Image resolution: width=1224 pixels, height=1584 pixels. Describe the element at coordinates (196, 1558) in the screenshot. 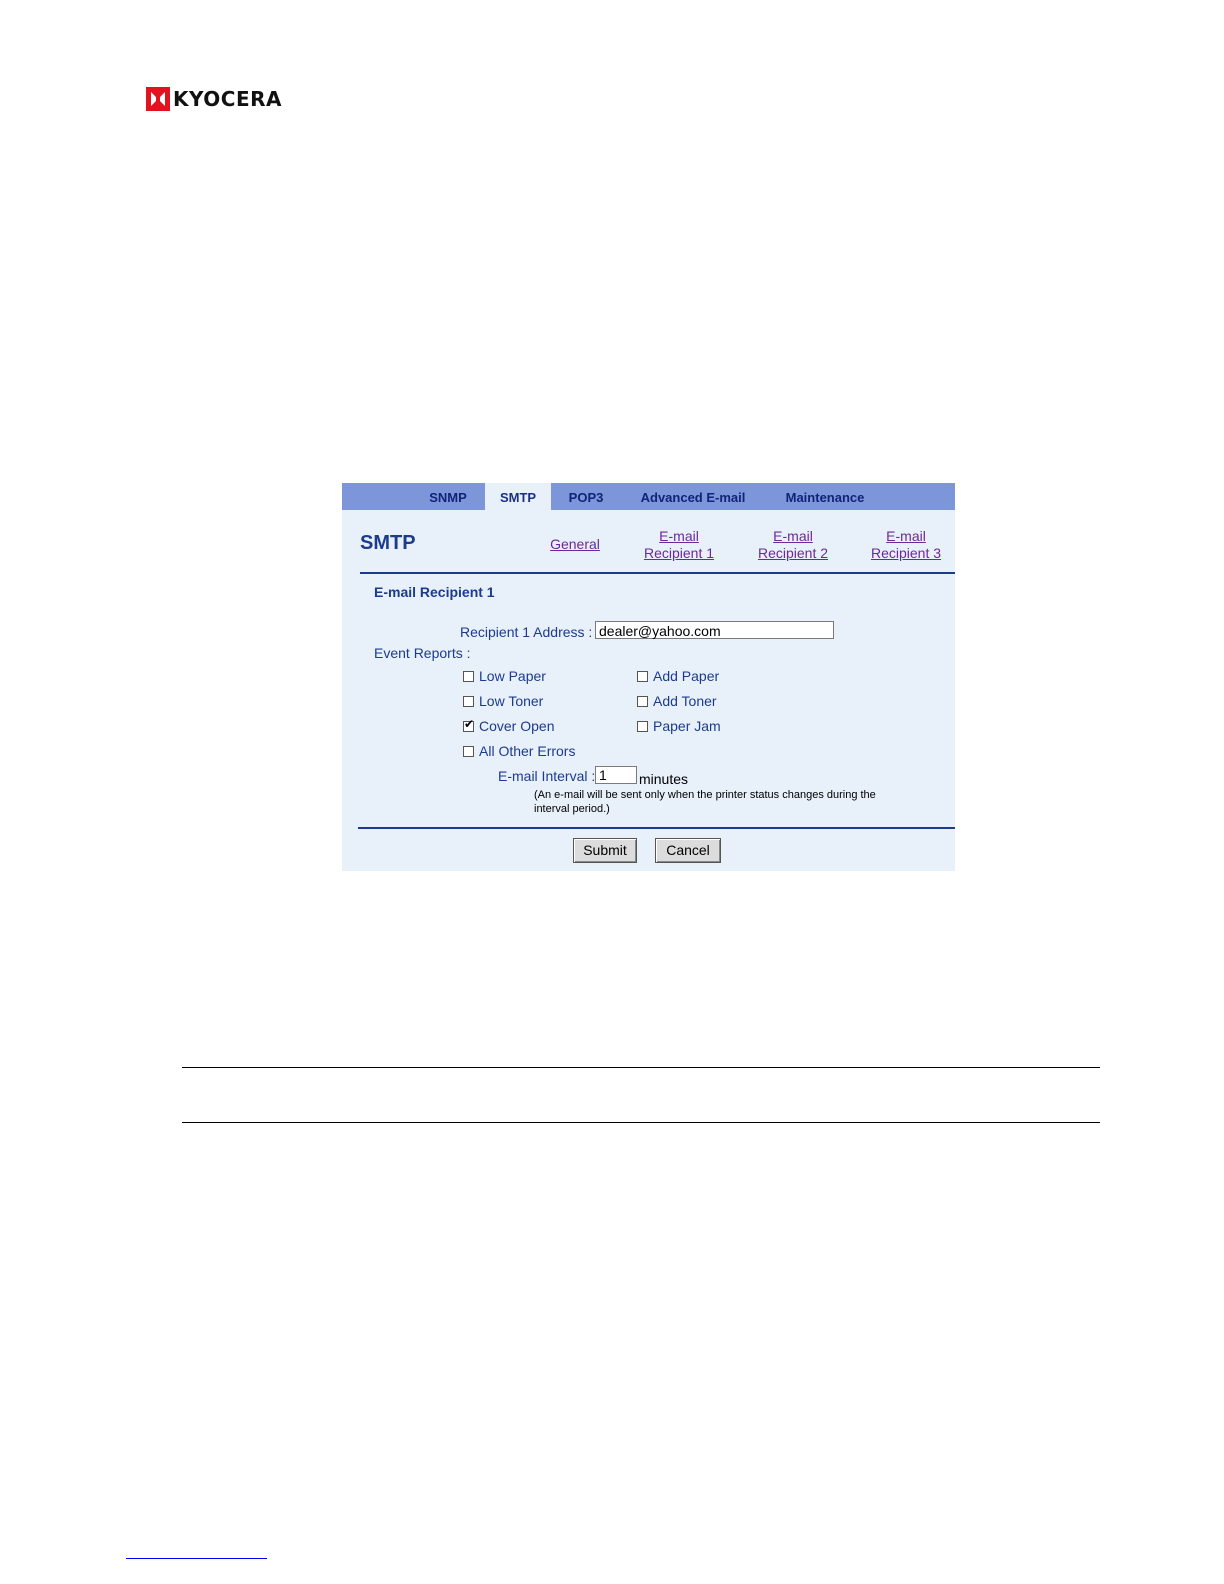

I see `footer-link-underline` at that location.